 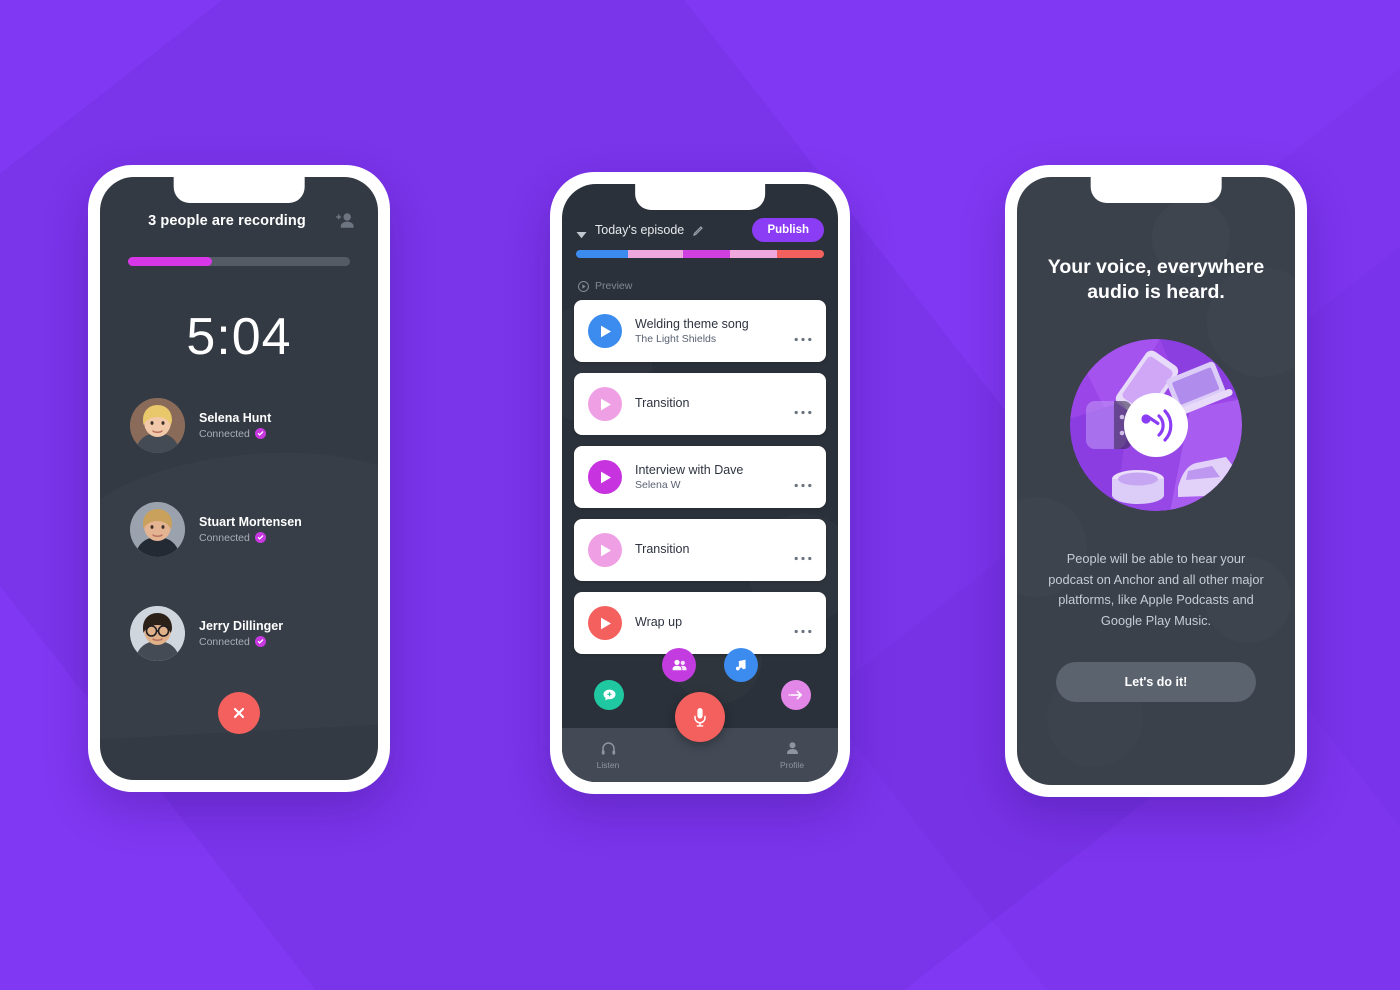 What do you see at coordinates (689, 469) in the screenshot?
I see `track-title: Interview with Dave` at bounding box center [689, 469].